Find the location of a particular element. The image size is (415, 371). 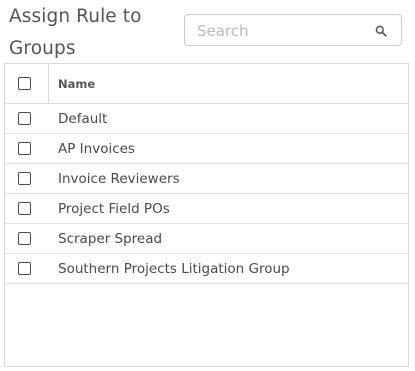

group-name: Default is located at coordinates (83, 119).